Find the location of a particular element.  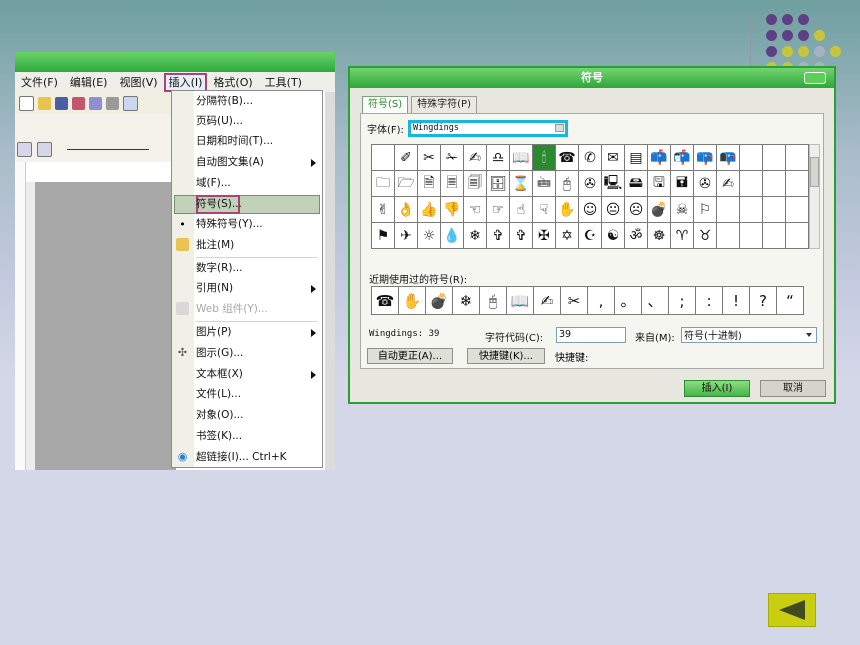

email-icon is located at coordinates (95, 103).